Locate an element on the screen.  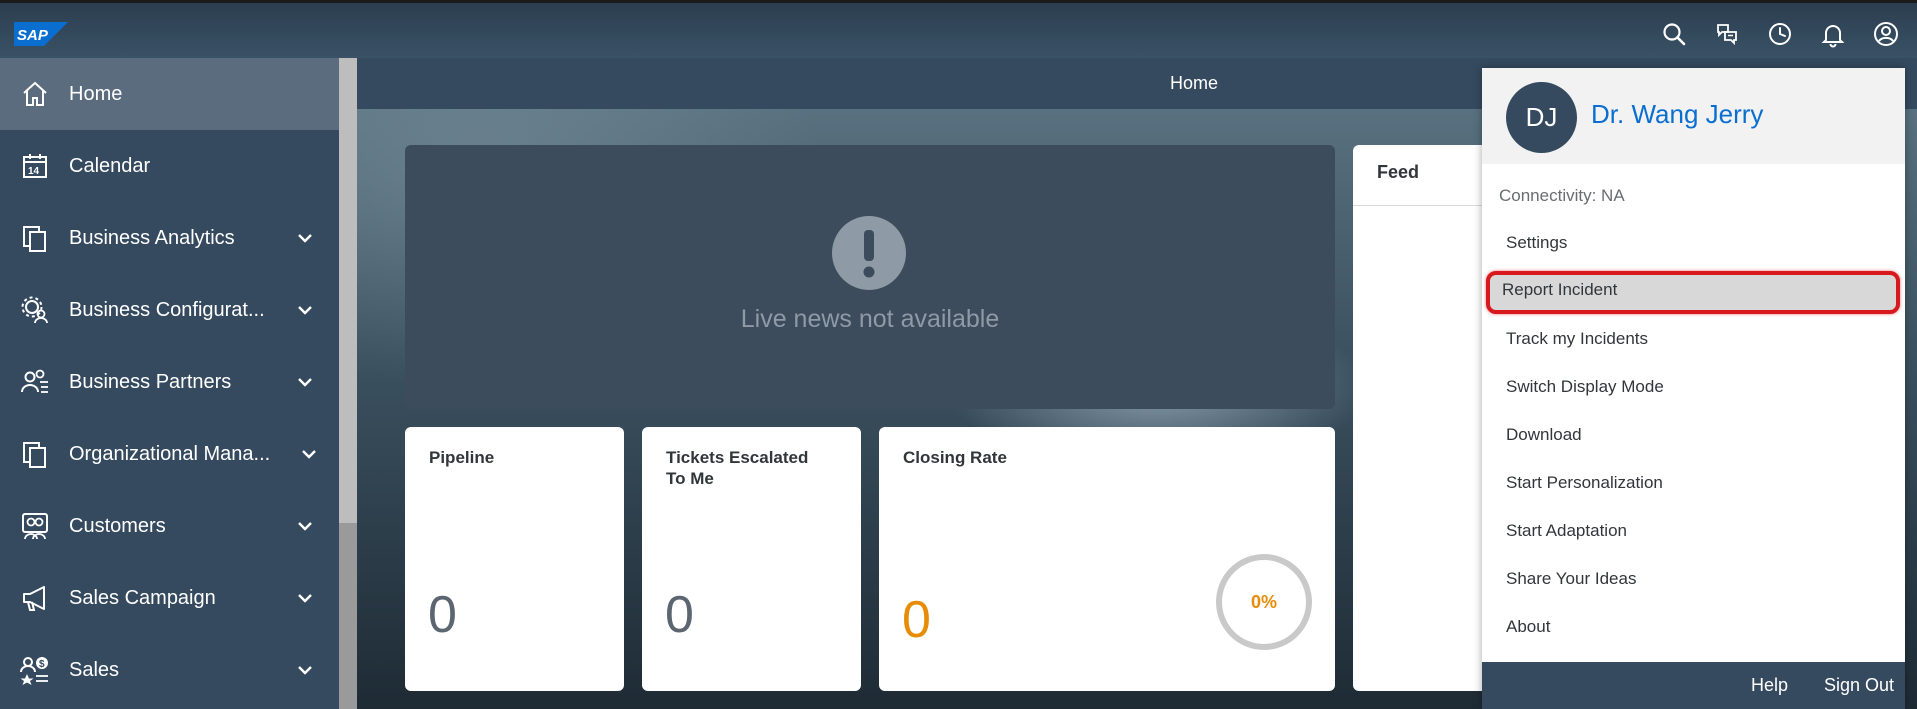
sidebar-item-label: Business Partners is located at coordinates (150, 381).